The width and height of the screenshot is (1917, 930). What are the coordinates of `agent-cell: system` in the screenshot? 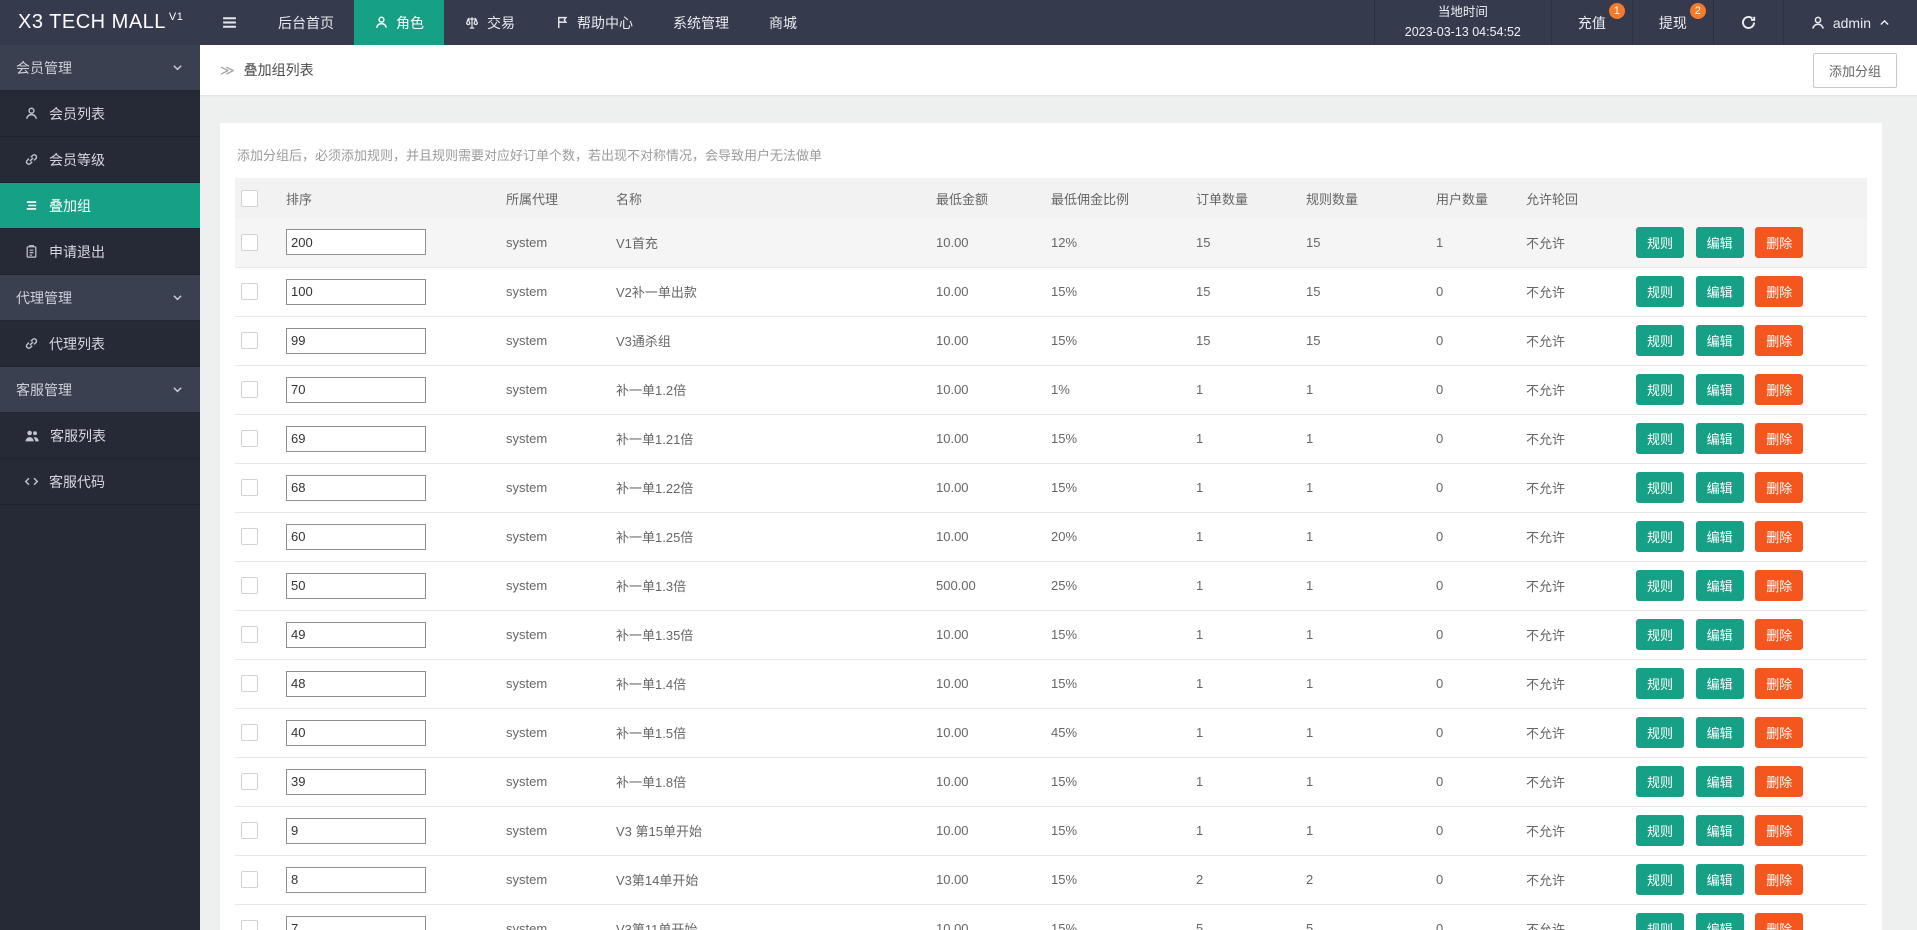 It's located at (527, 340).